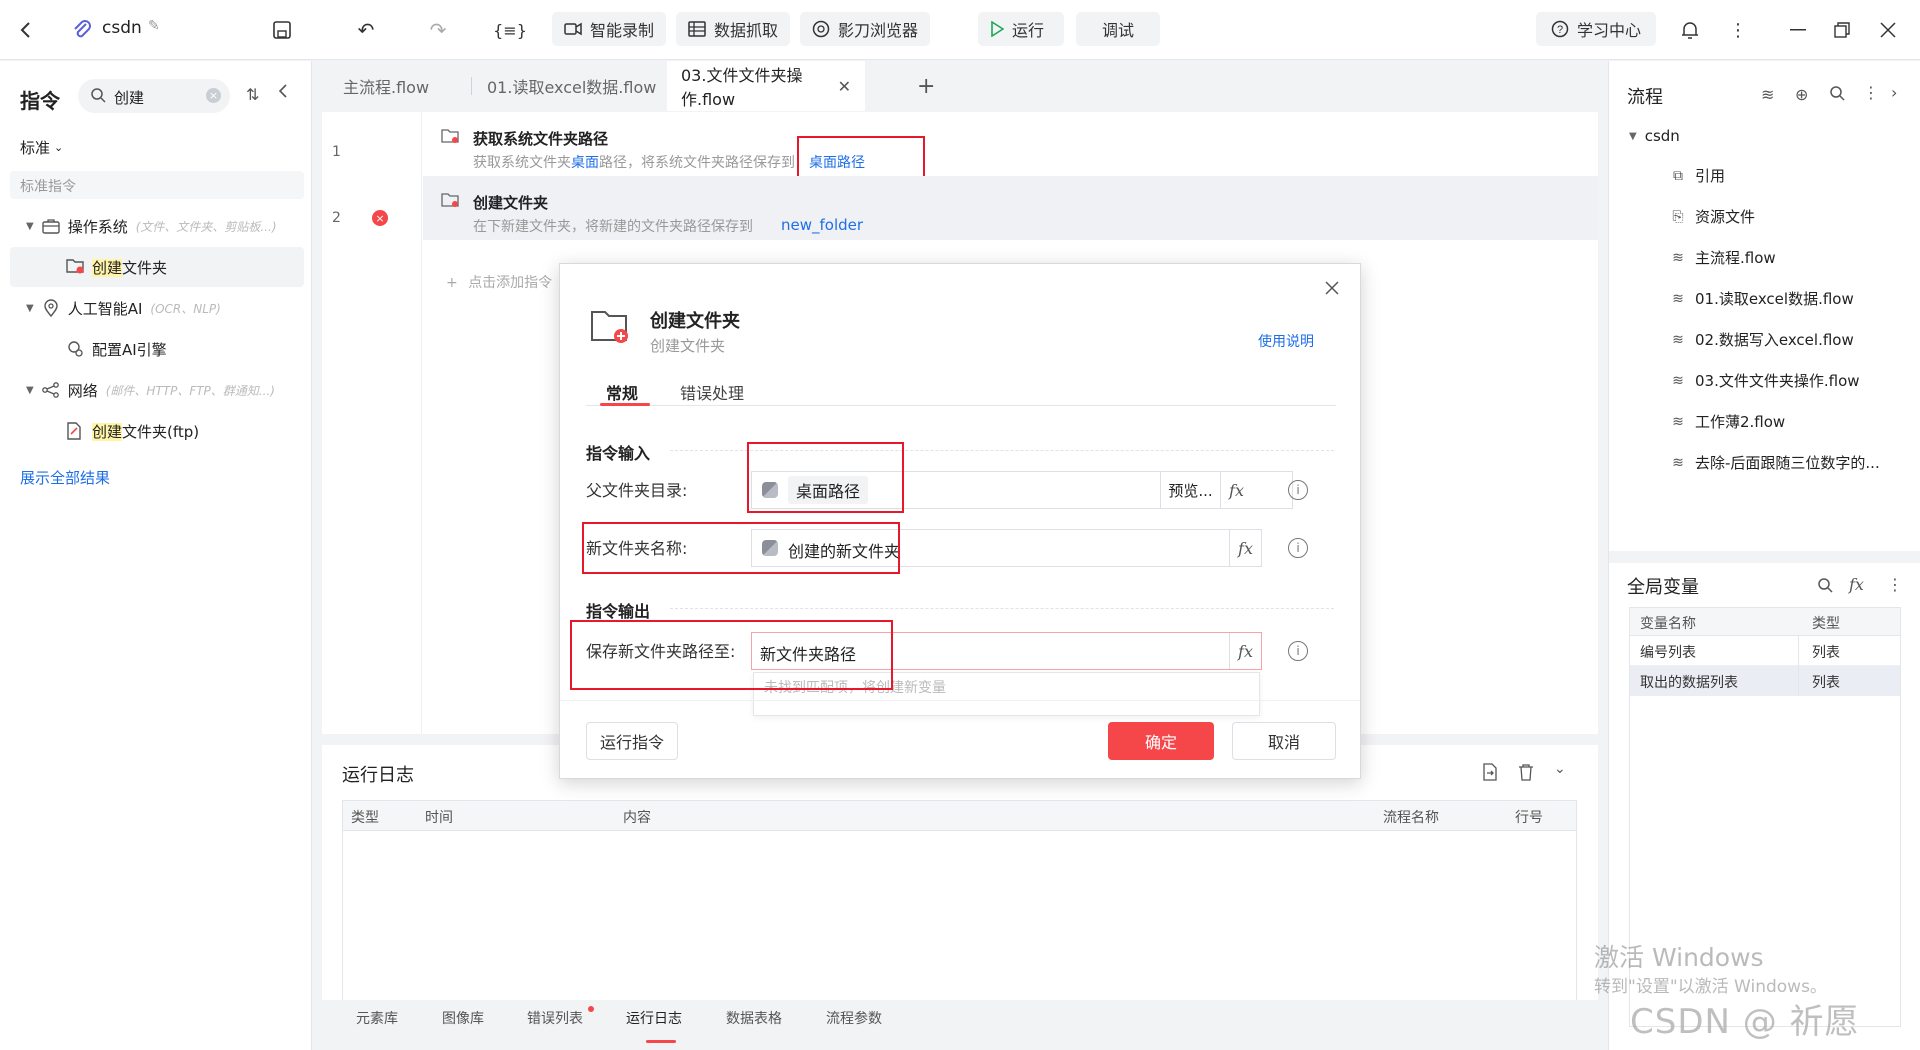  What do you see at coordinates (1765, 651) in the screenshot?
I see `globals-row: 编号列表 列表` at bounding box center [1765, 651].